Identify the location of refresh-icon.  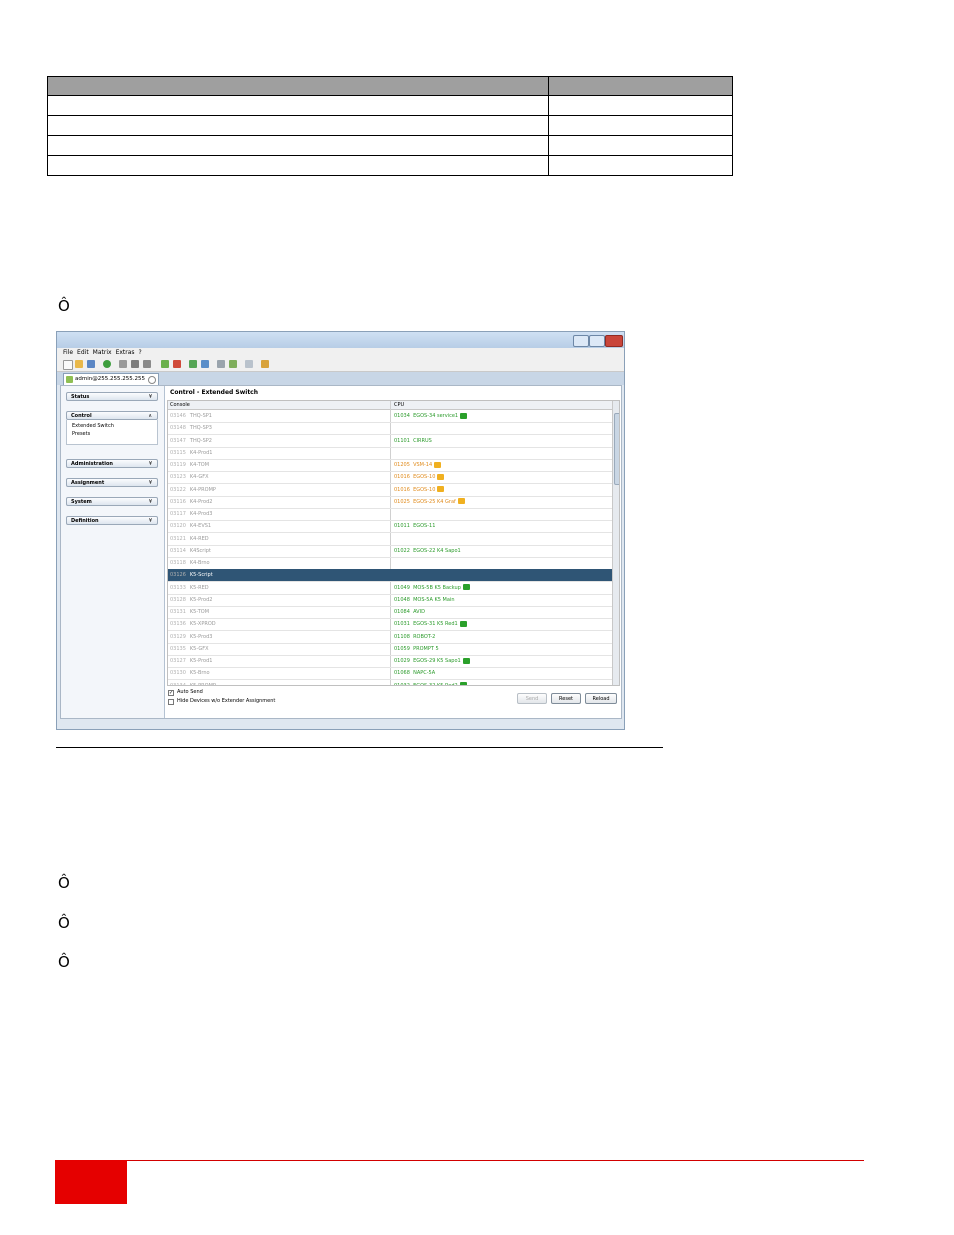
(107, 364).